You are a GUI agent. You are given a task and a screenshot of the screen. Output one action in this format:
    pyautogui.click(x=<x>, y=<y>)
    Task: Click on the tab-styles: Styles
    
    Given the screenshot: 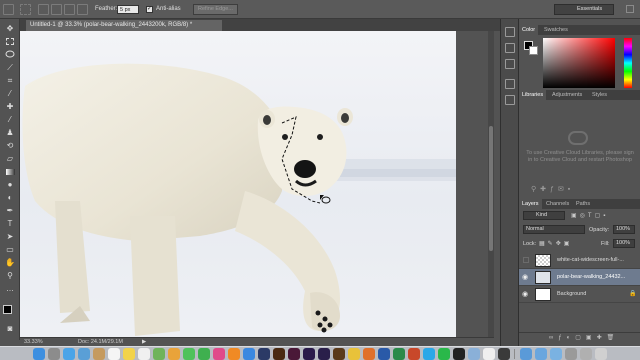 What is the action you would take?
    pyautogui.click(x=599, y=95)
    